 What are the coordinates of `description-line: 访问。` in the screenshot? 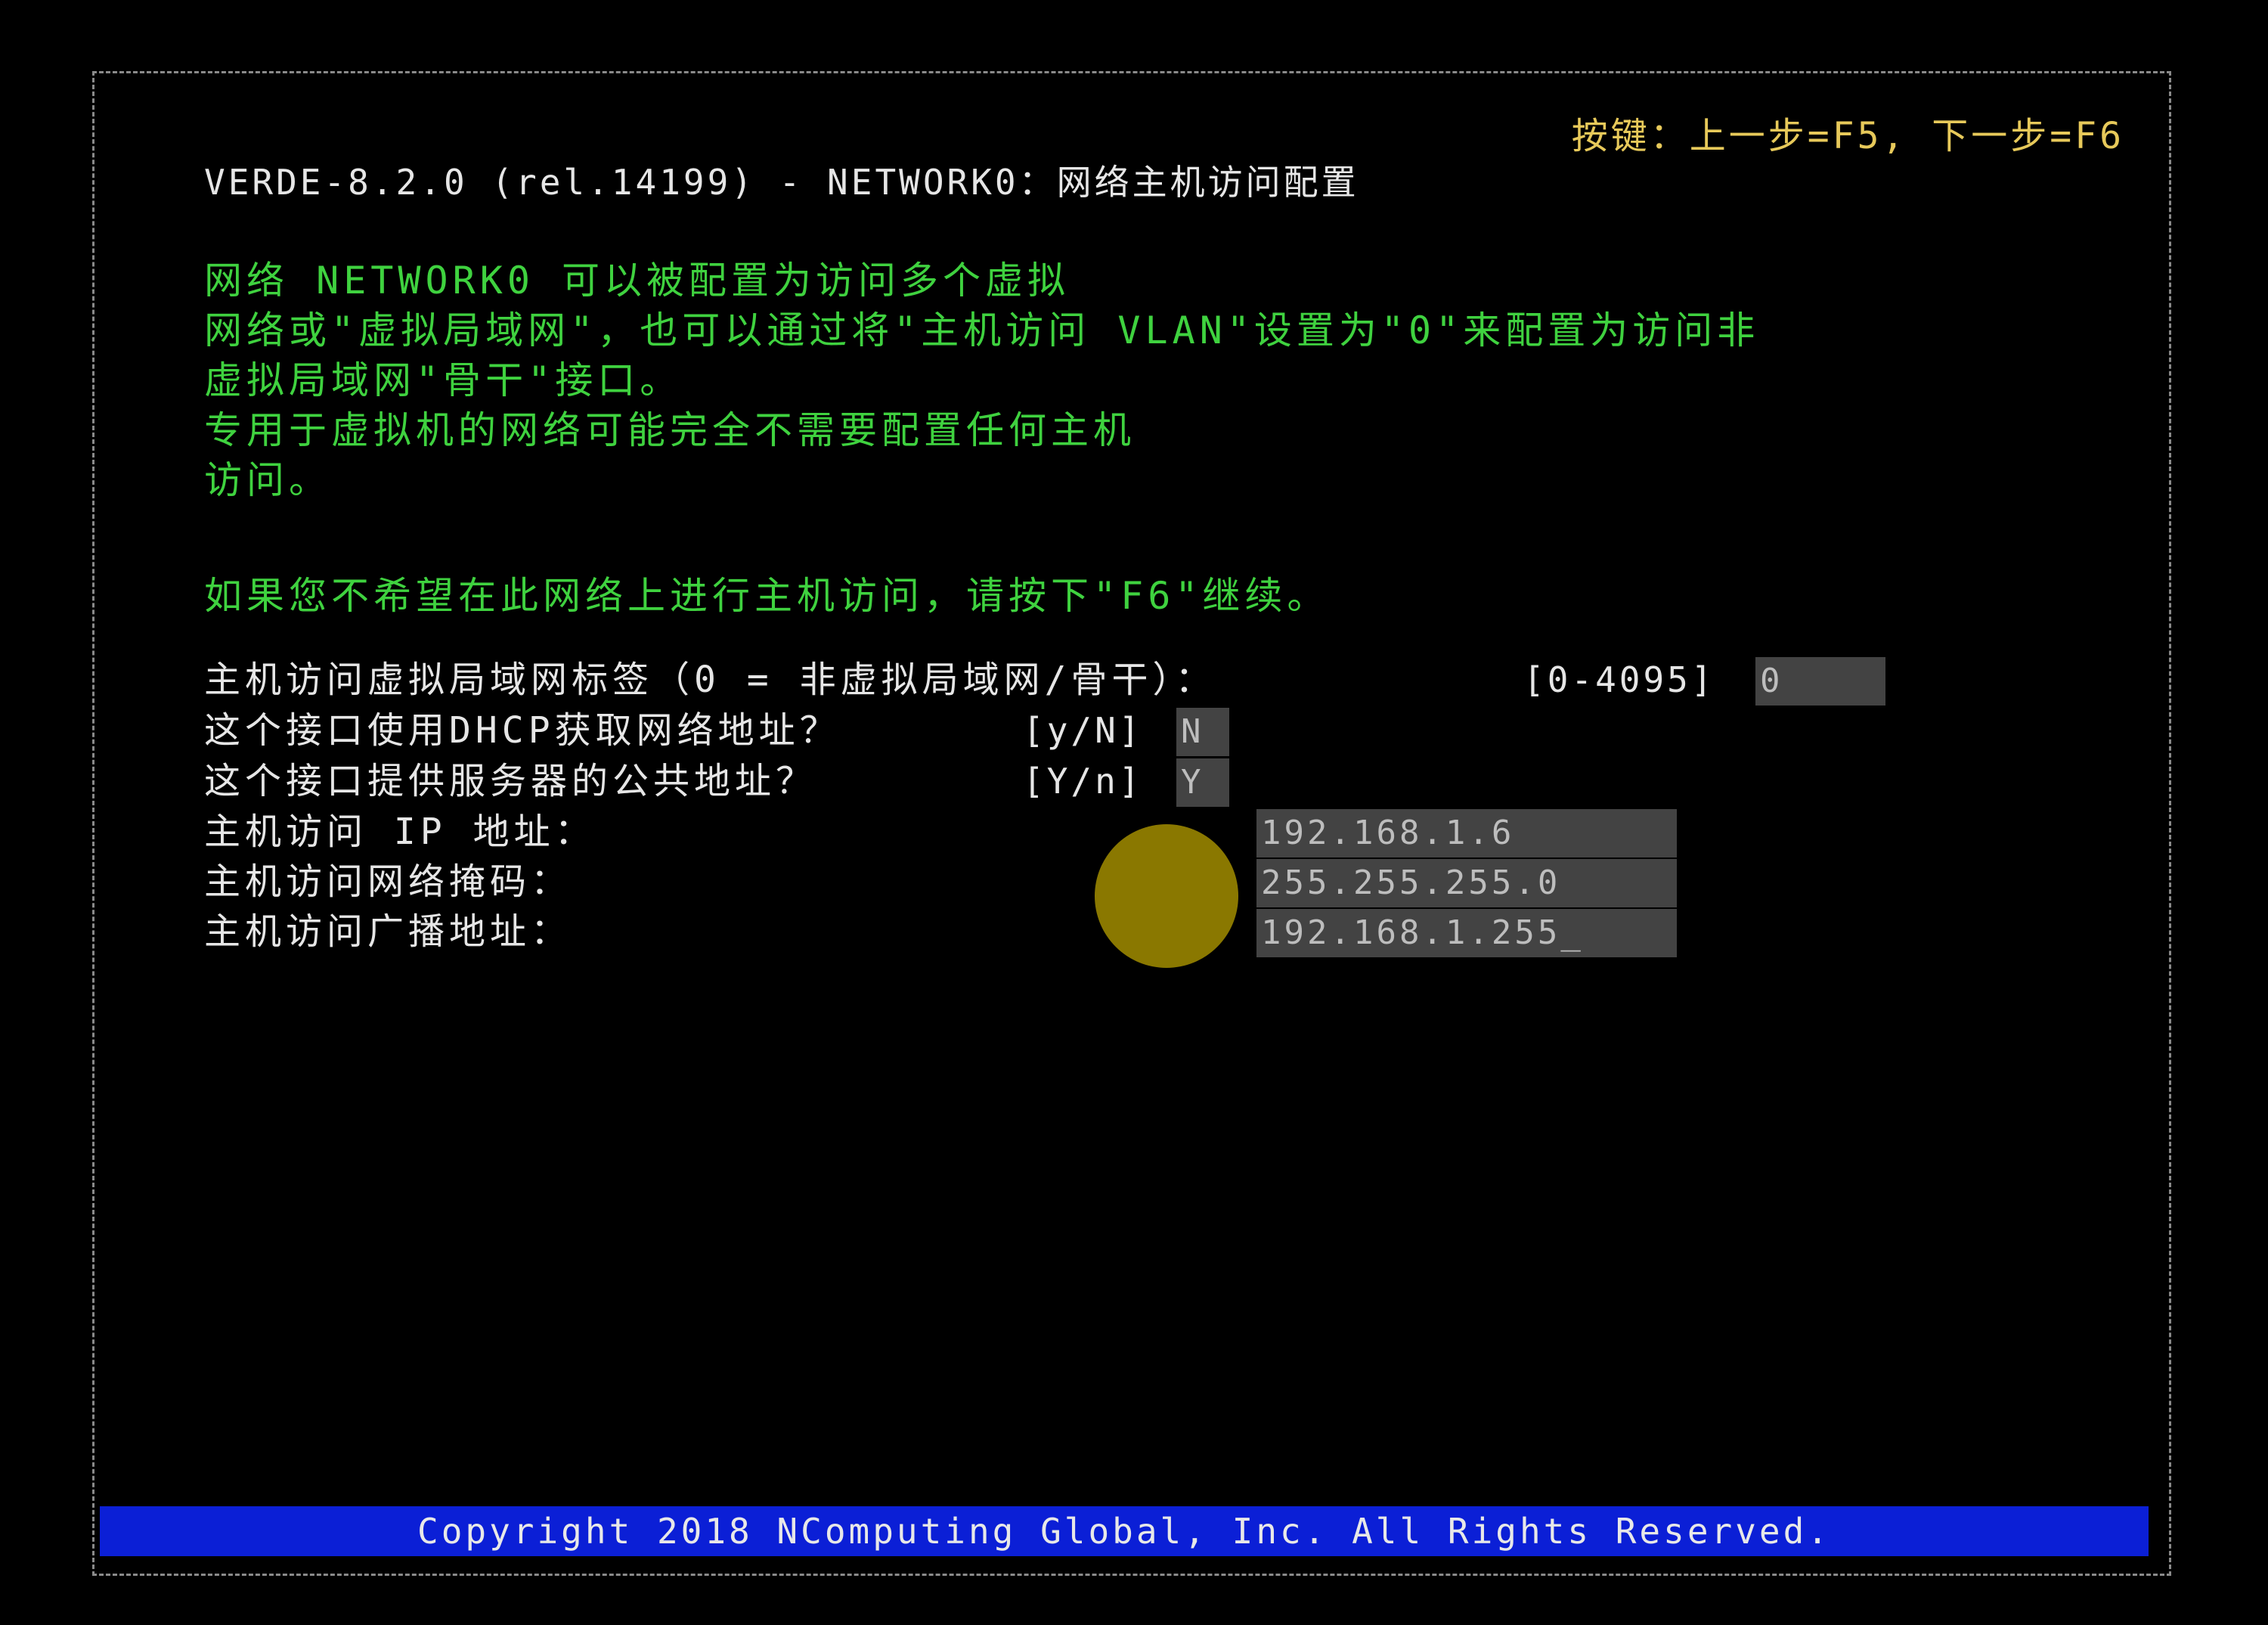 It's located at (267, 480).